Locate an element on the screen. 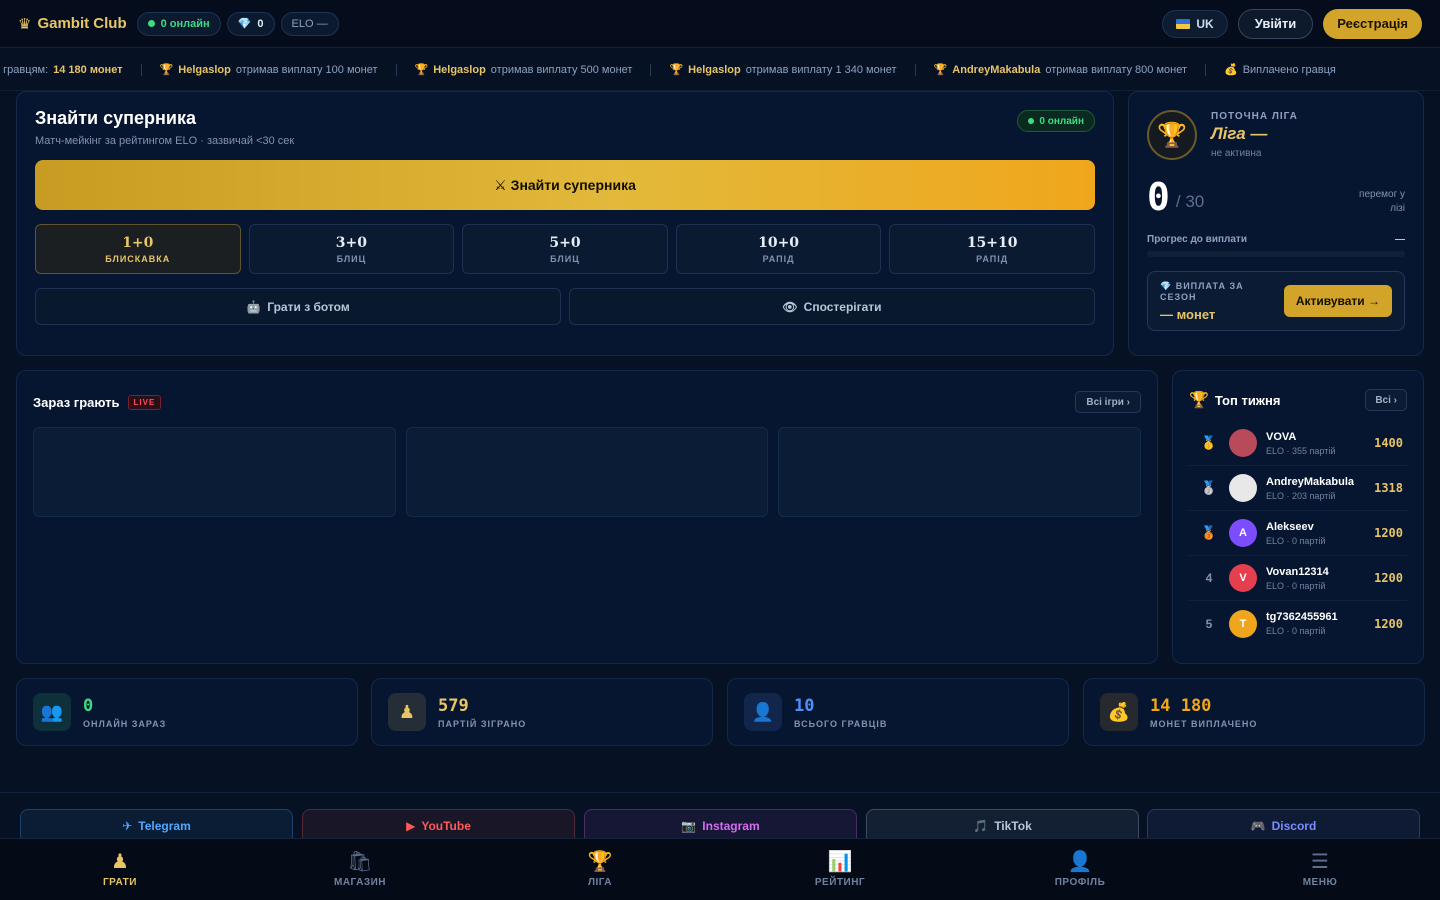 The image size is (1440, 900). find-opponent-button: ⚔ Знайти суперника is located at coordinates (565, 185).